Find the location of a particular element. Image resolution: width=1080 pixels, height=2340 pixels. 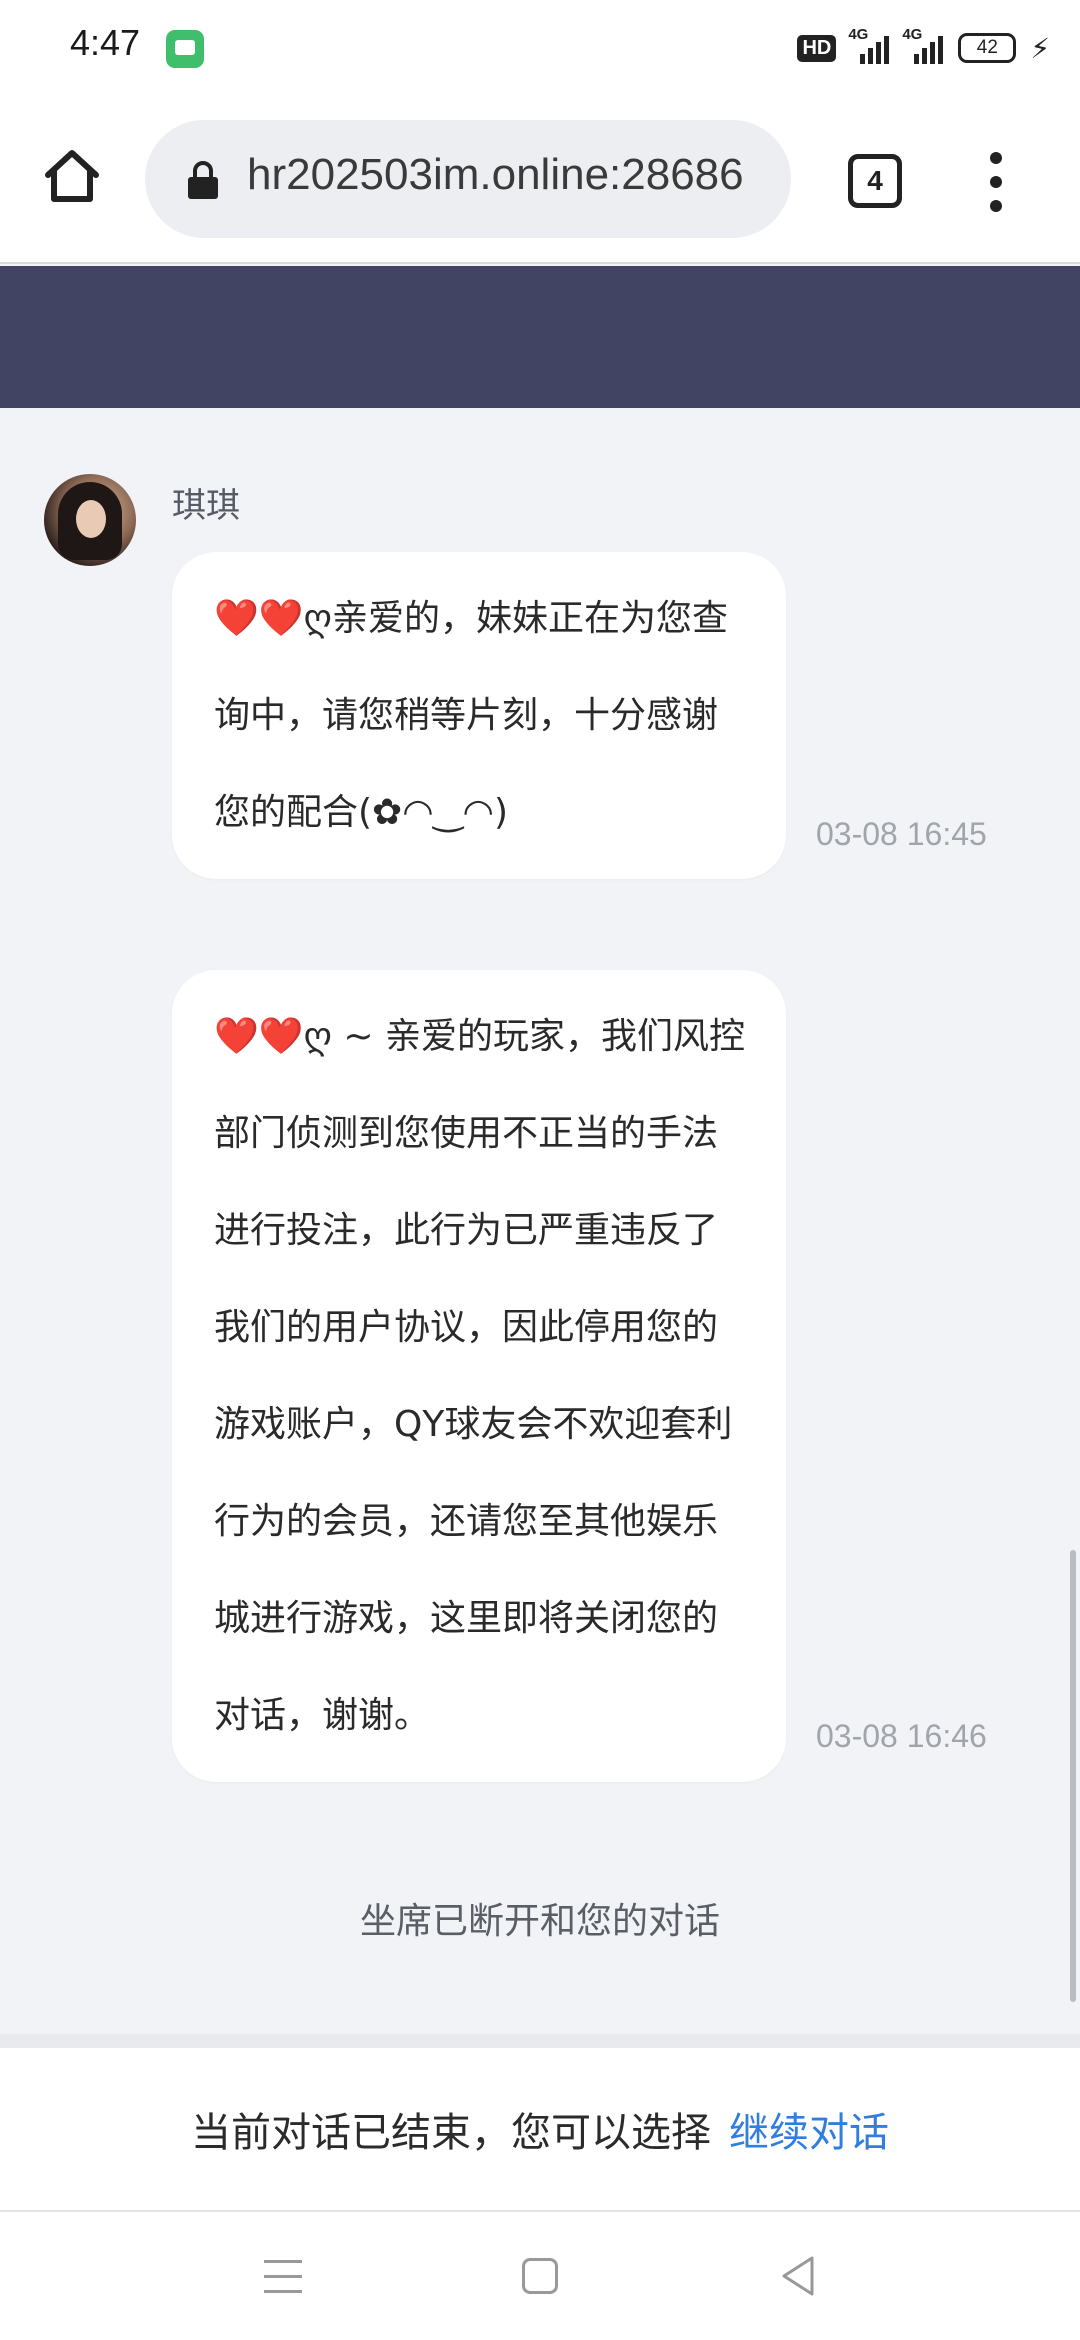

system-nav-bar is located at coordinates (540, 2275).